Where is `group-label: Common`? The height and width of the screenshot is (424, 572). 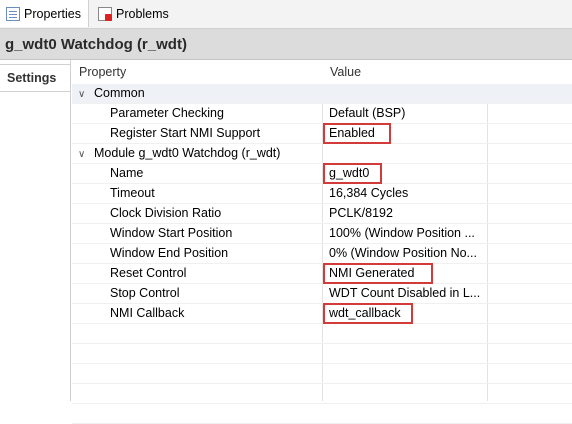
group-label: Common is located at coordinates (119, 93).